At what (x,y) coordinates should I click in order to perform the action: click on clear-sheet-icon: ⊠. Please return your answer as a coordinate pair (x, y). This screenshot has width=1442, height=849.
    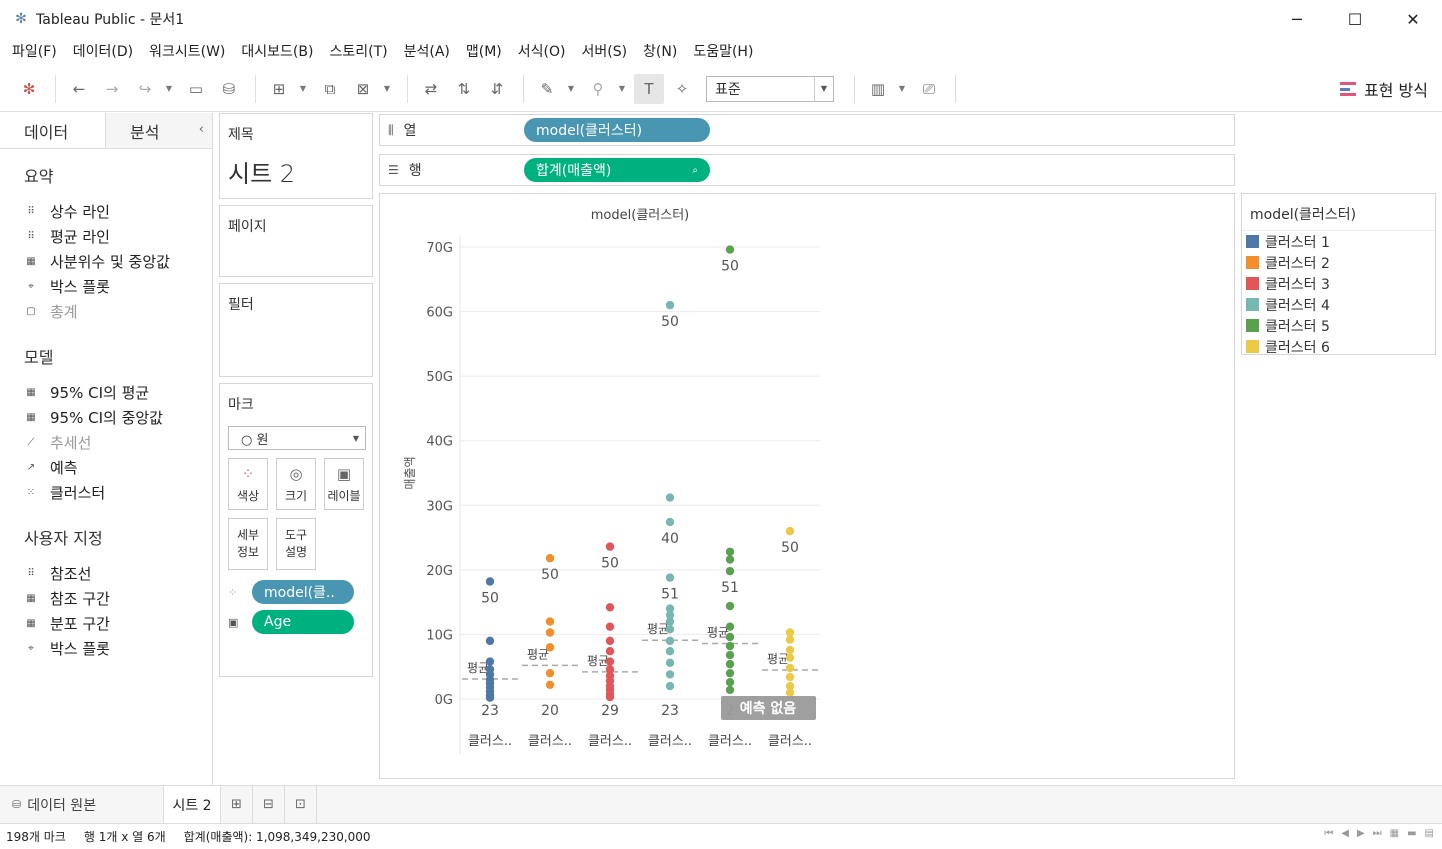
    Looking at the image, I should click on (363, 89).